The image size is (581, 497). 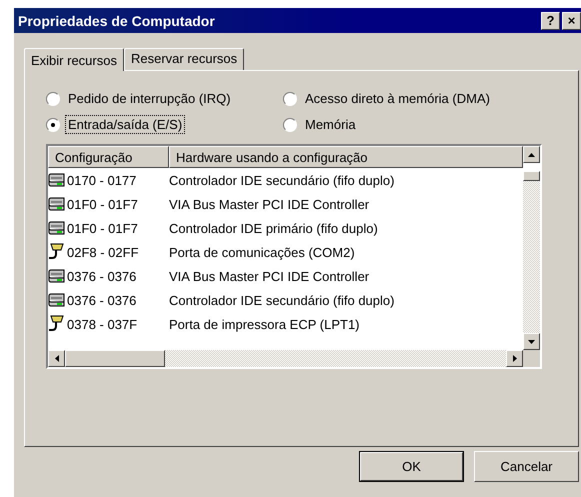 What do you see at coordinates (184, 59) in the screenshot?
I see `tab: Reservar recursos` at bounding box center [184, 59].